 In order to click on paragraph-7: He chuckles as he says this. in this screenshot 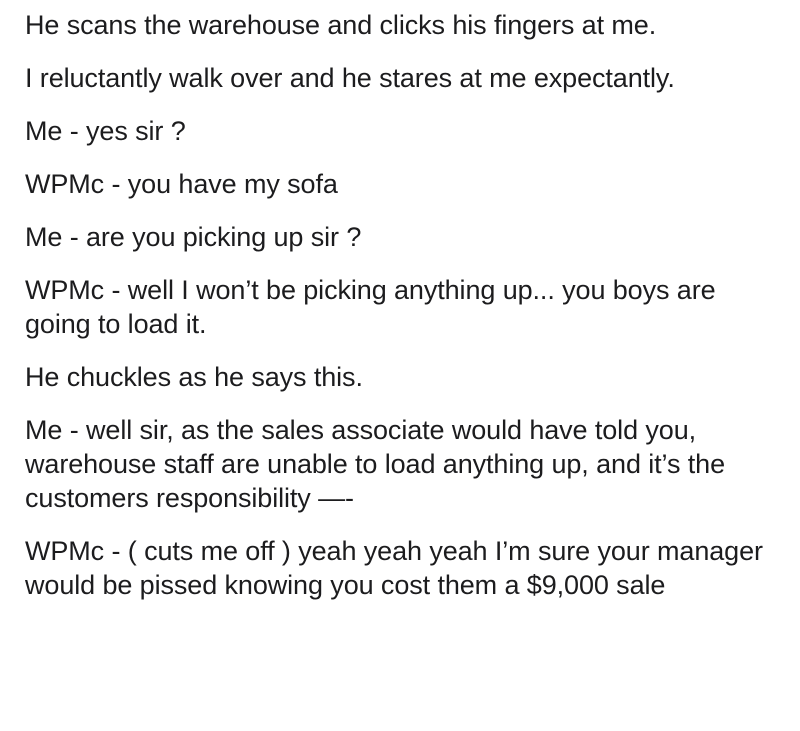, I will do `click(194, 377)`.